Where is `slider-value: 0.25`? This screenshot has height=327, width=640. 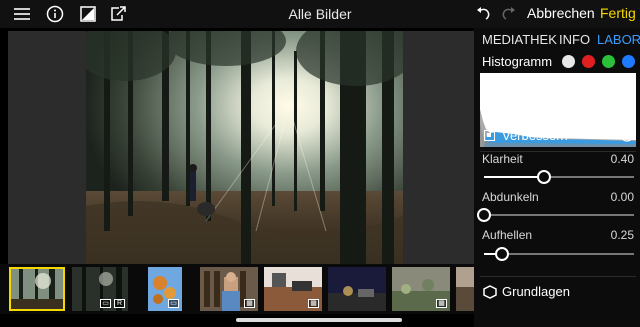 slider-value: 0.25 is located at coordinates (622, 235).